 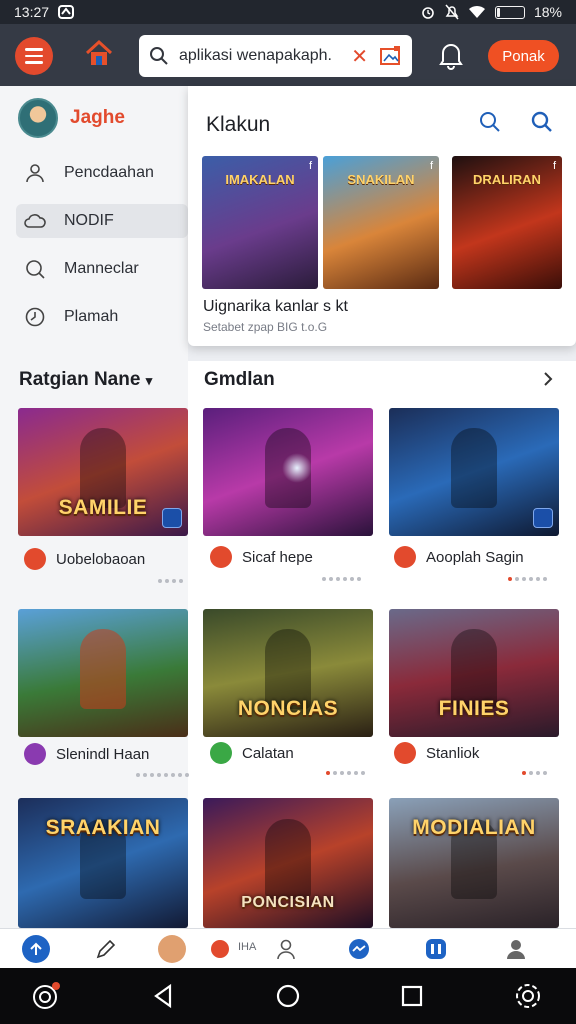 I want to click on sidebar-item-pencdaahan: Pencdaahan, so click(x=102, y=173).